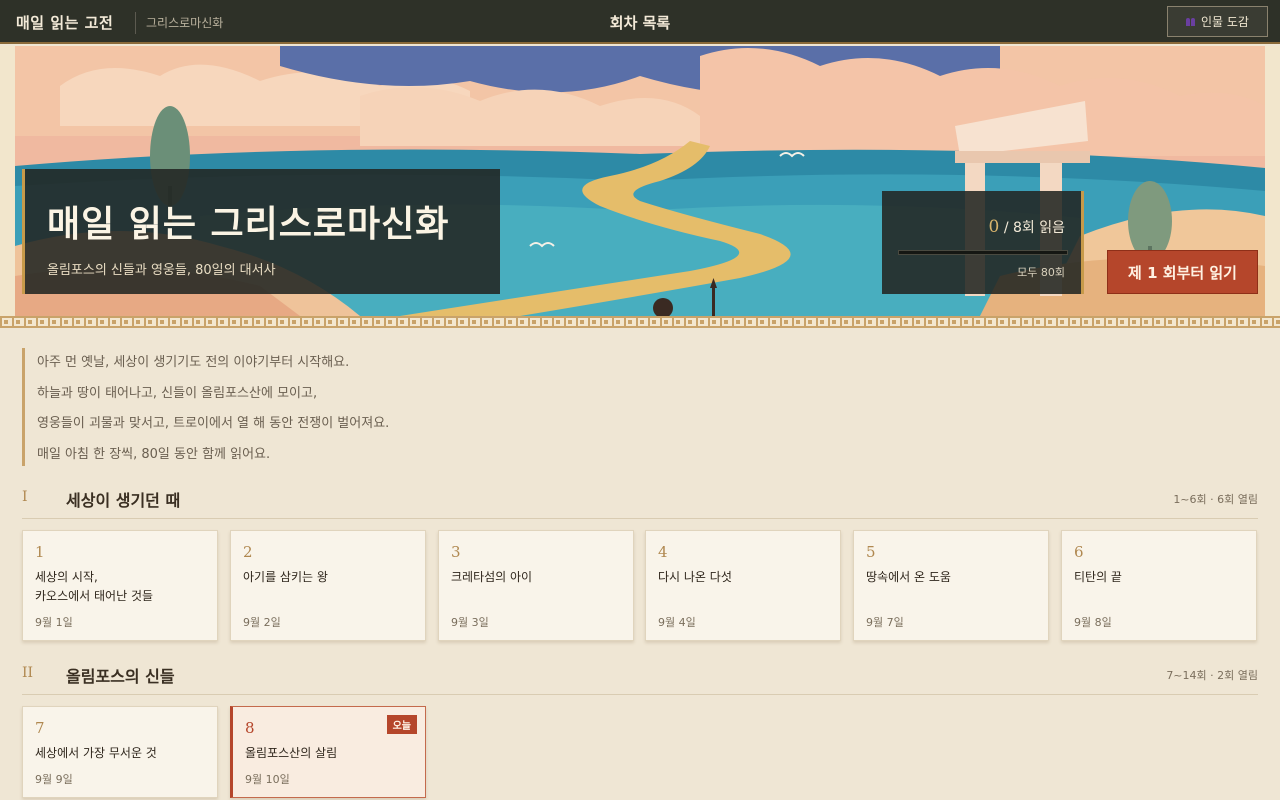  Describe the element at coordinates (328, 585) in the screenshot. I see `episode-card: 2 아기를 삼키는 왕 9월 2일` at that location.